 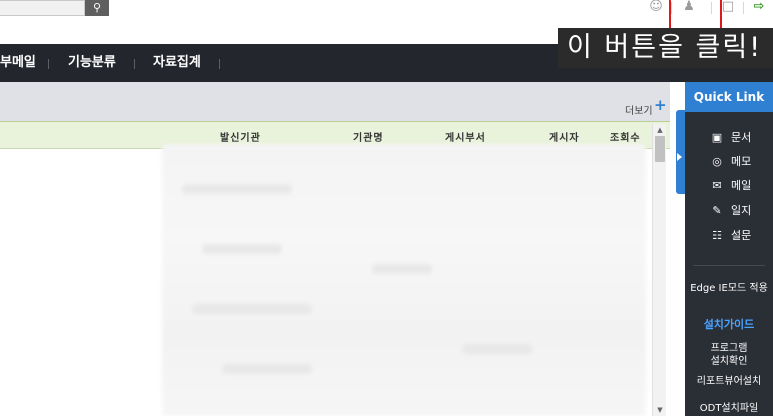 What do you see at coordinates (660, 410) in the screenshot?
I see `scroll-down-icon: ▼` at bounding box center [660, 410].